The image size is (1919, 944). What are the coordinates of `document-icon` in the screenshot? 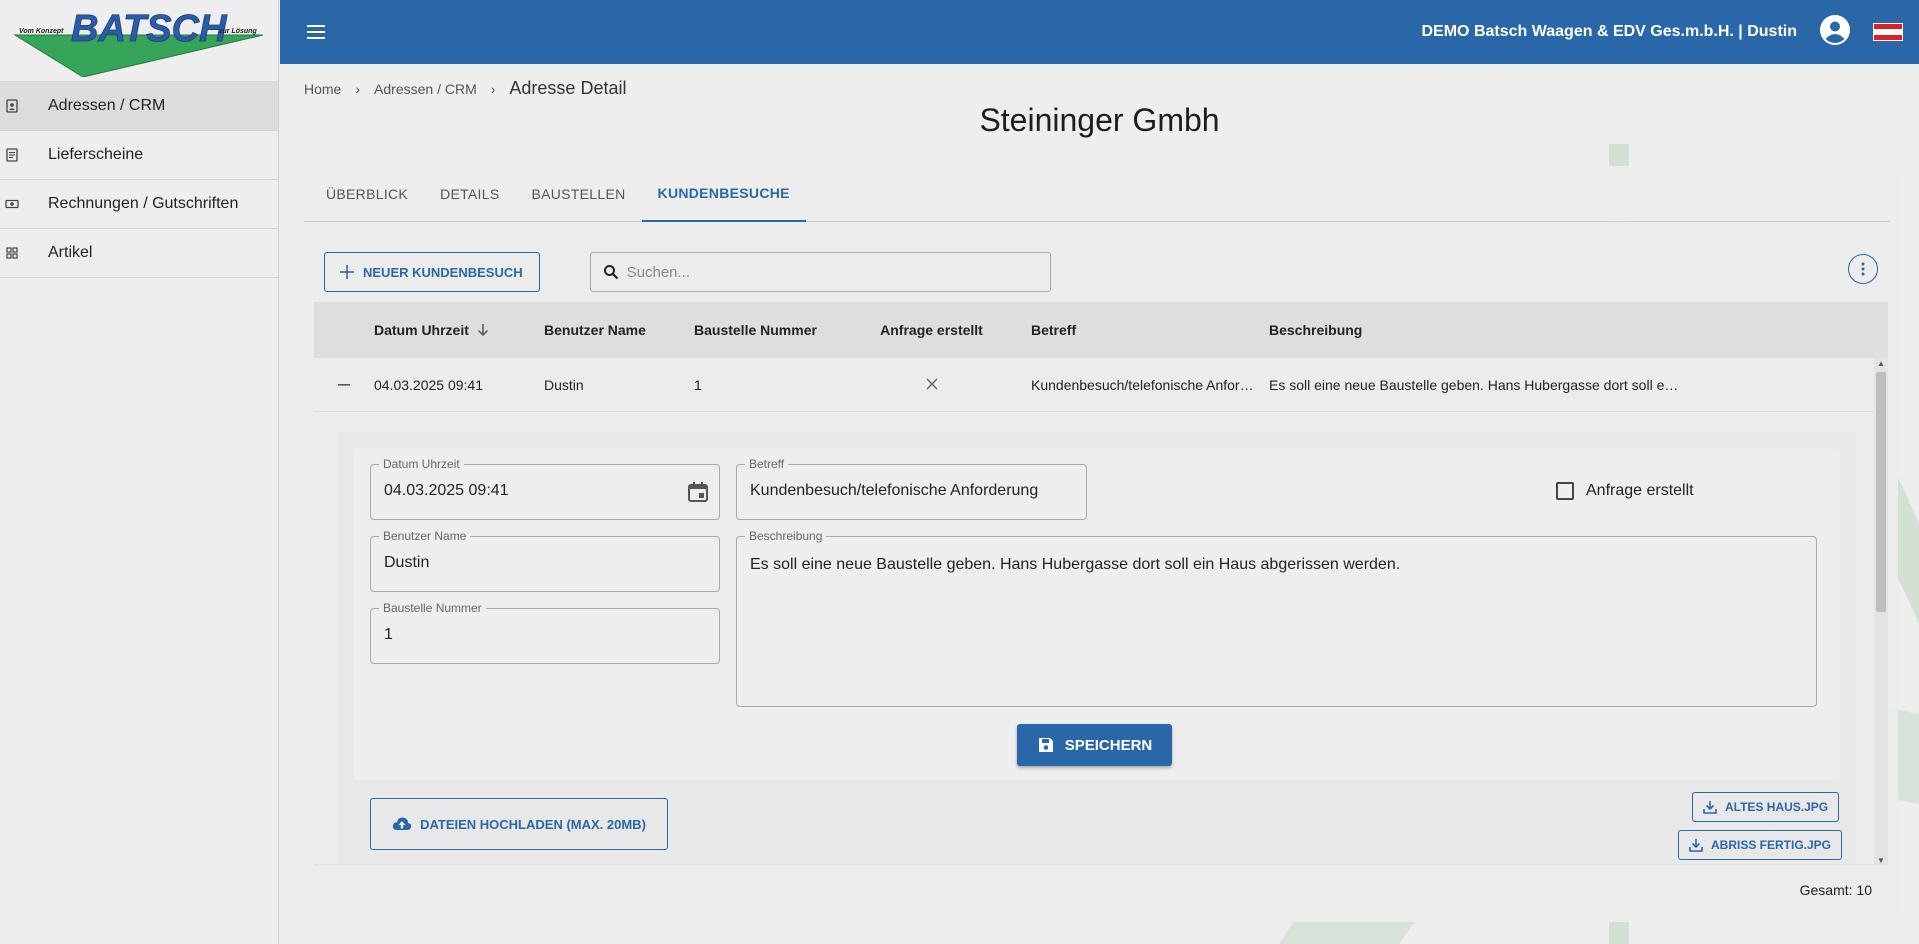 It's located at (24, 155).